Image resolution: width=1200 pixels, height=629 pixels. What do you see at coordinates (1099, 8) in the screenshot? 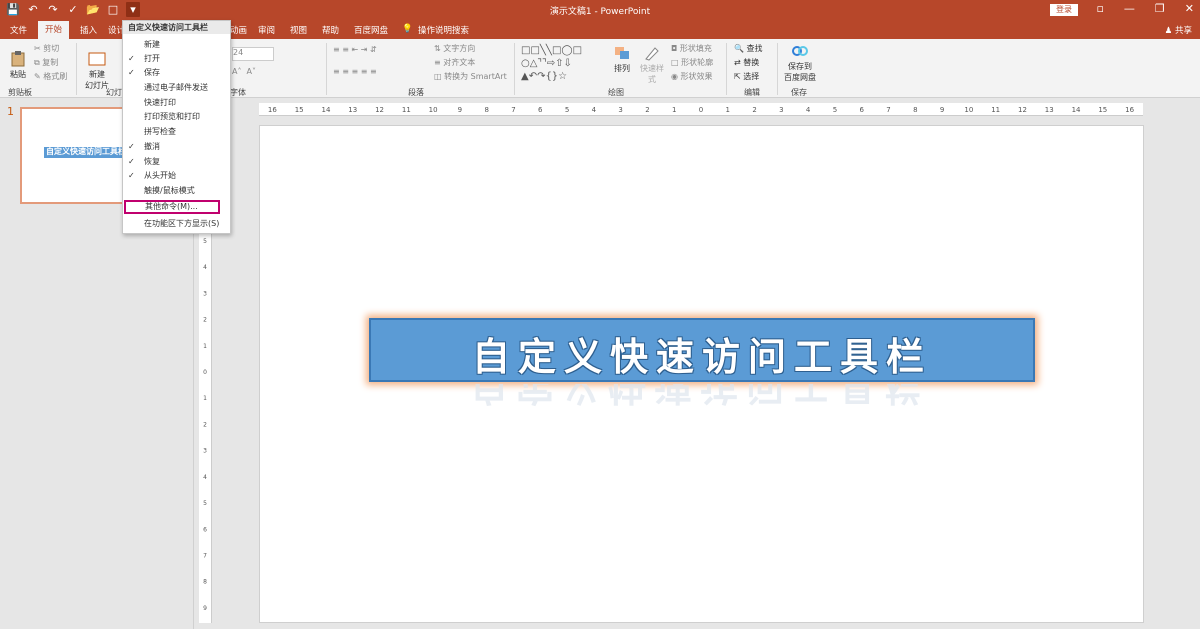
I see `ribbon-display-icon: ▫` at bounding box center [1099, 8].